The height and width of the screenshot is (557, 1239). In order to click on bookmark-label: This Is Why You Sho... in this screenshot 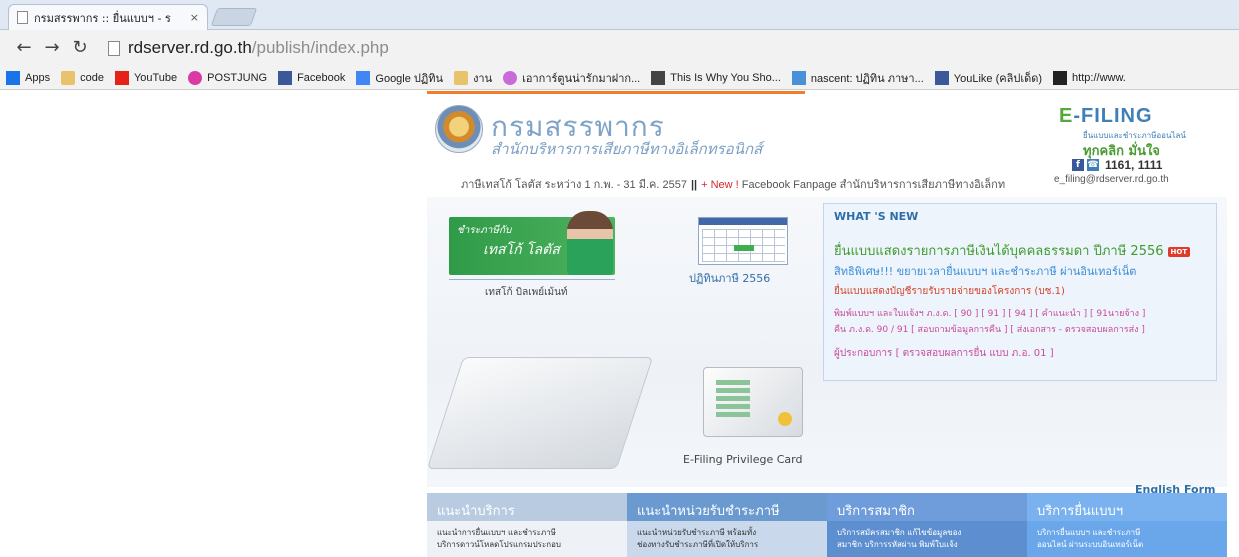, I will do `click(725, 77)`.